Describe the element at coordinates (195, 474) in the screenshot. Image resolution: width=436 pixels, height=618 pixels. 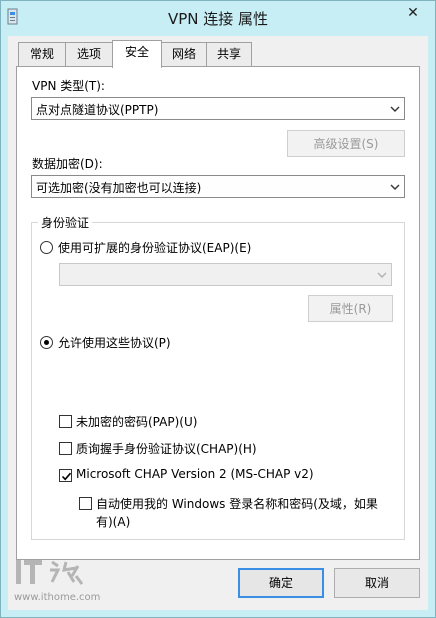
I see `mschapv2-checkbox-label: Microsoft CHAP Version 2 (MS-CHAP v2)` at that location.